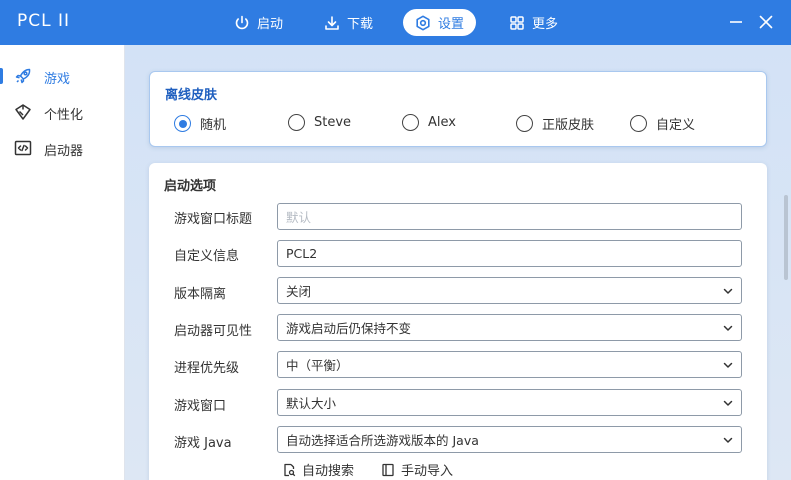 The width and height of the screenshot is (791, 480). What do you see at coordinates (388, 470) in the screenshot?
I see `book-icon` at bounding box center [388, 470].